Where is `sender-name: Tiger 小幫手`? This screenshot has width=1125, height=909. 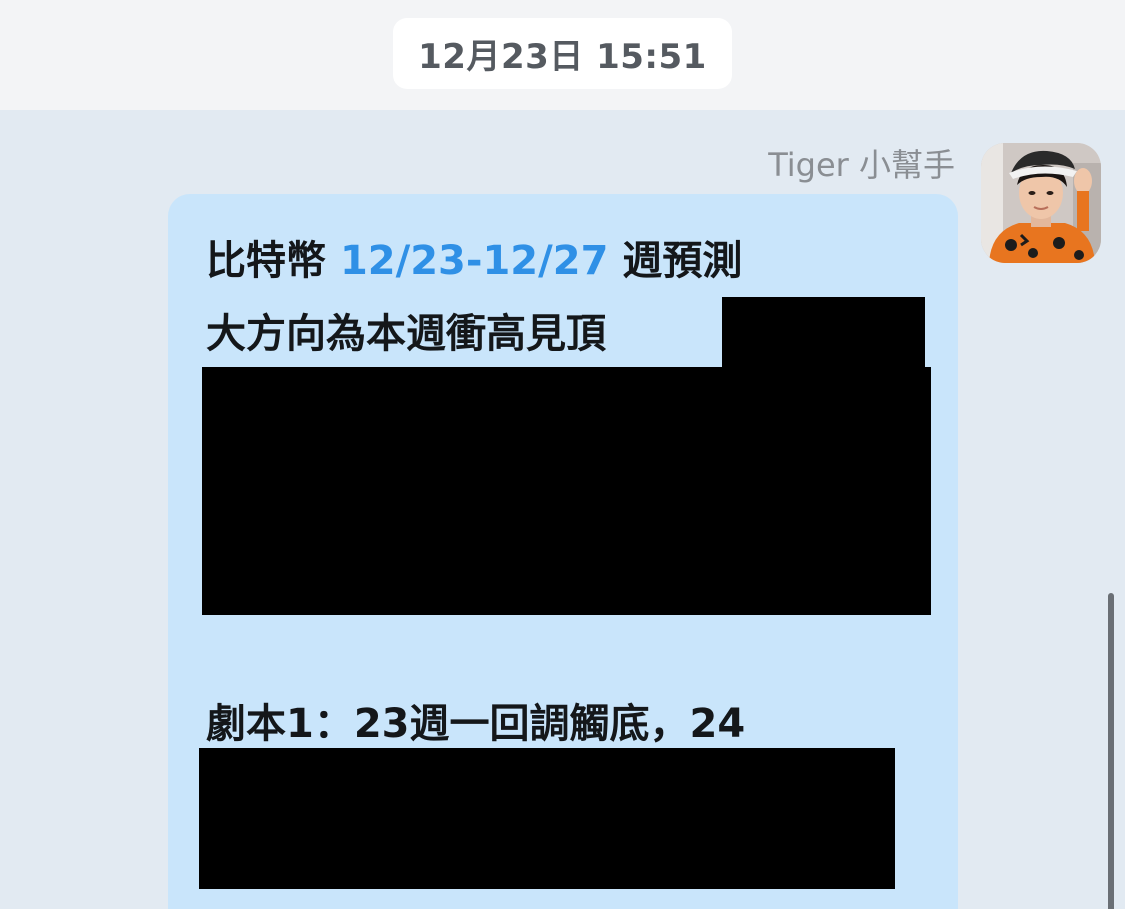 sender-name: Tiger 小幫手 is located at coordinates (861, 163).